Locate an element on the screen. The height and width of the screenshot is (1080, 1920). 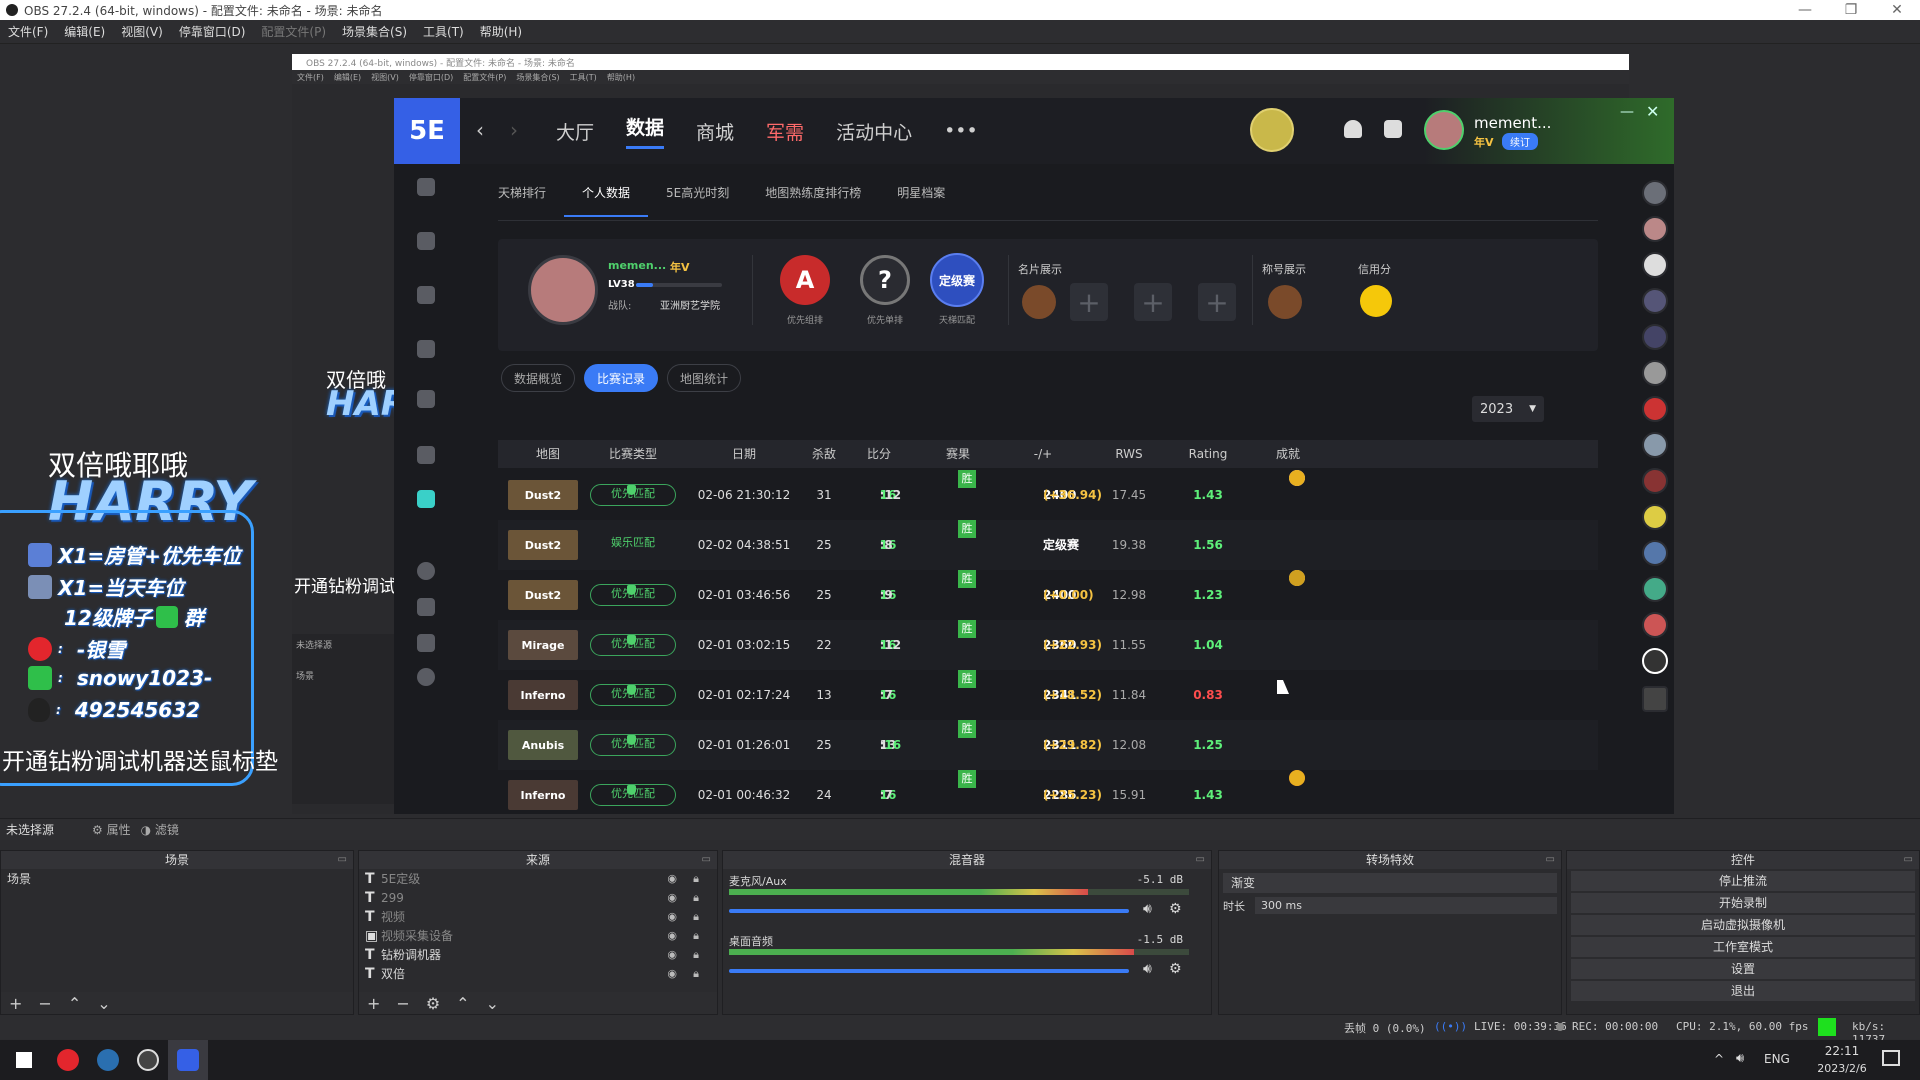
start-recording-button: 开始录制 is located at coordinates (1743, 903).